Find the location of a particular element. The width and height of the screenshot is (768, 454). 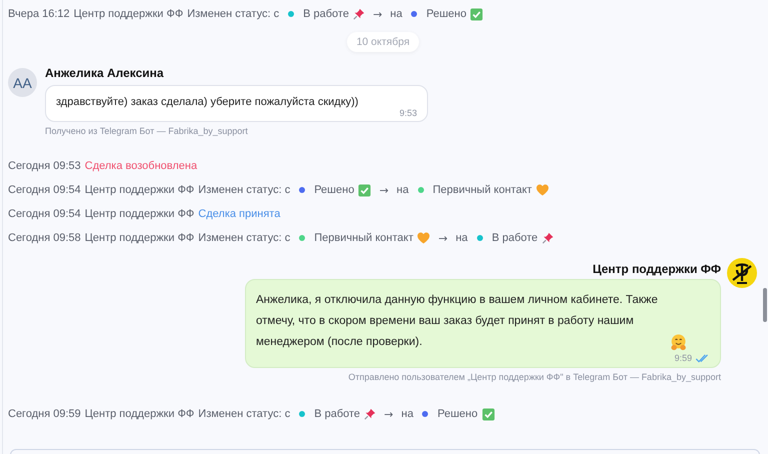

event-time: Сегодня 09:58 is located at coordinates (44, 238).